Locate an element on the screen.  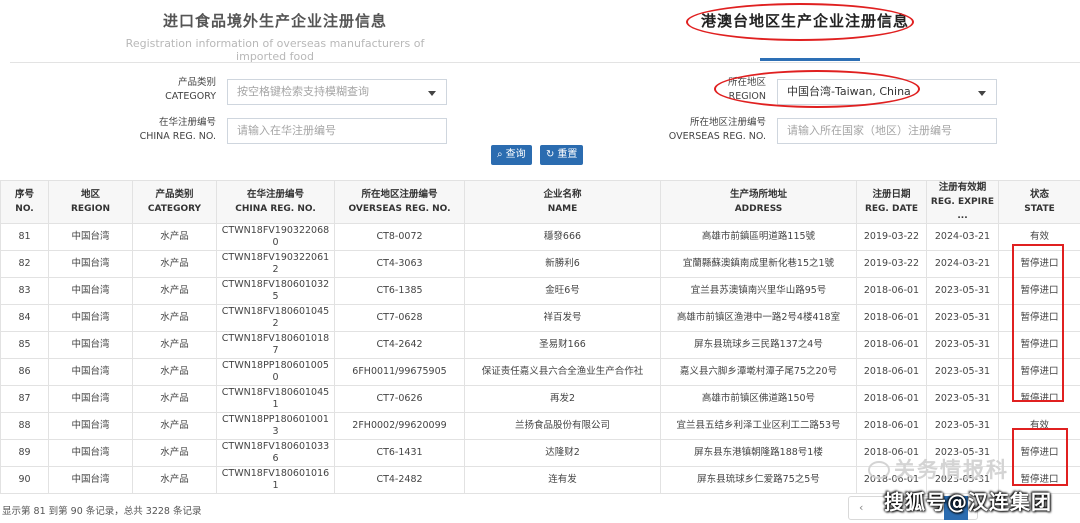
table-cell: 祥百发号 is located at coordinates (562, 318).